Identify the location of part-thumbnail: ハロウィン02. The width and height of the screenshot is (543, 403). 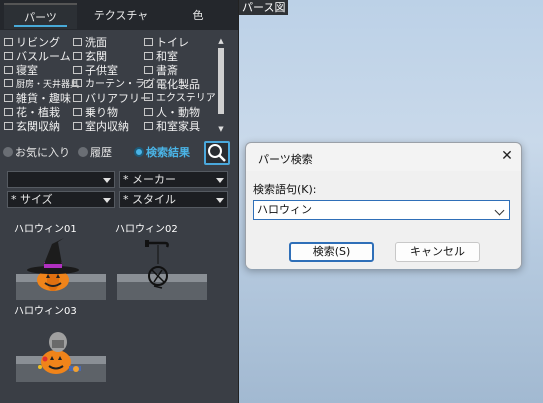
(161, 262).